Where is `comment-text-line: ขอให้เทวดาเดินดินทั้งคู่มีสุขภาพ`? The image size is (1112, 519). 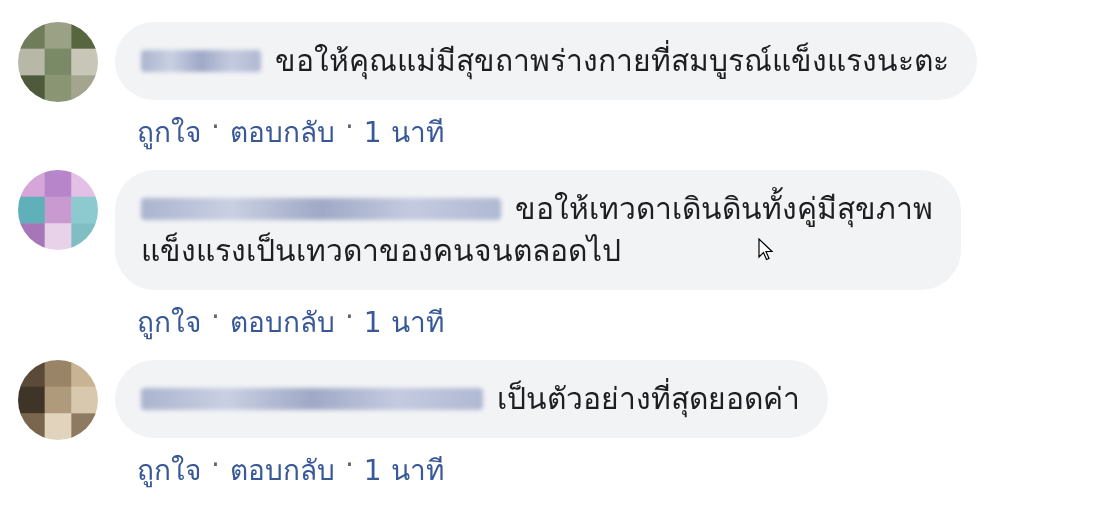 comment-text-line: ขอให้เทวดาเดินดินทั้งคู่มีสุขภาพ is located at coordinates (724, 209).